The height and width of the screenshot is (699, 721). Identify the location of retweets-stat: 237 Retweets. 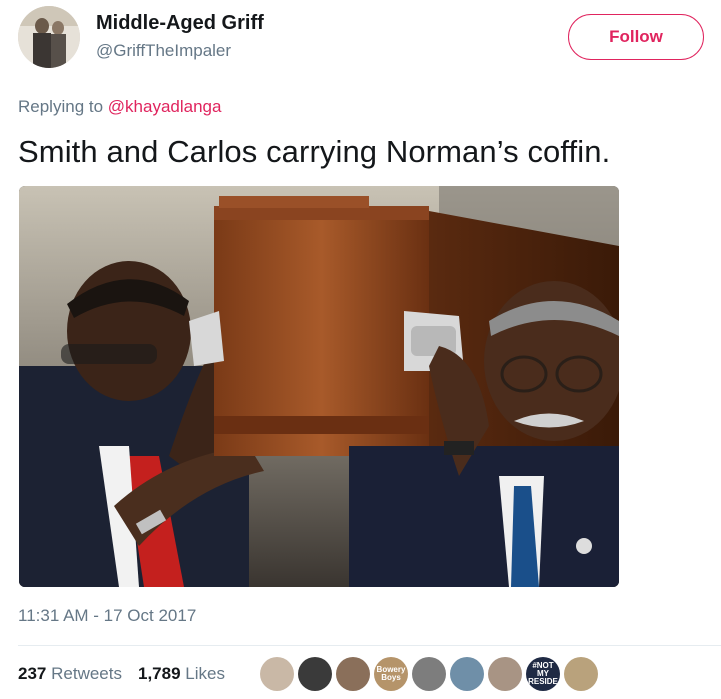
(70, 674).